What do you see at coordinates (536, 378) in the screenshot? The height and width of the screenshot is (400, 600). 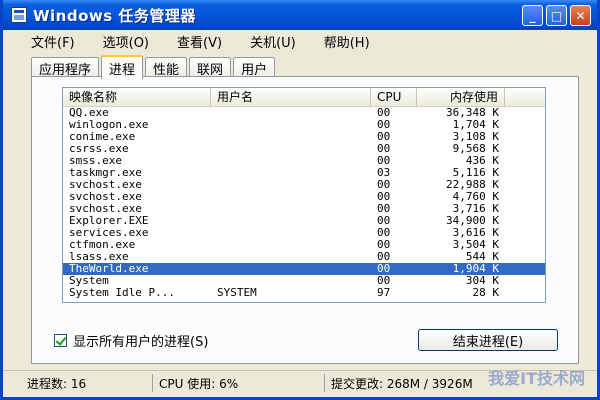 I see `watermark: 我爱IT技术网` at bounding box center [536, 378].